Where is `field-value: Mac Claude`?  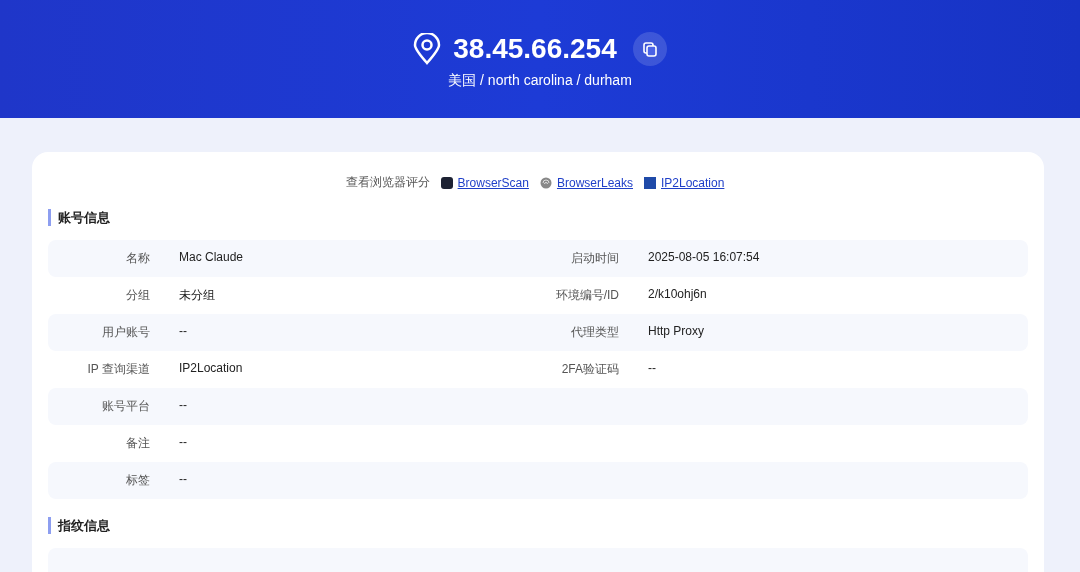
field-value: Mac Claude is located at coordinates (211, 258).